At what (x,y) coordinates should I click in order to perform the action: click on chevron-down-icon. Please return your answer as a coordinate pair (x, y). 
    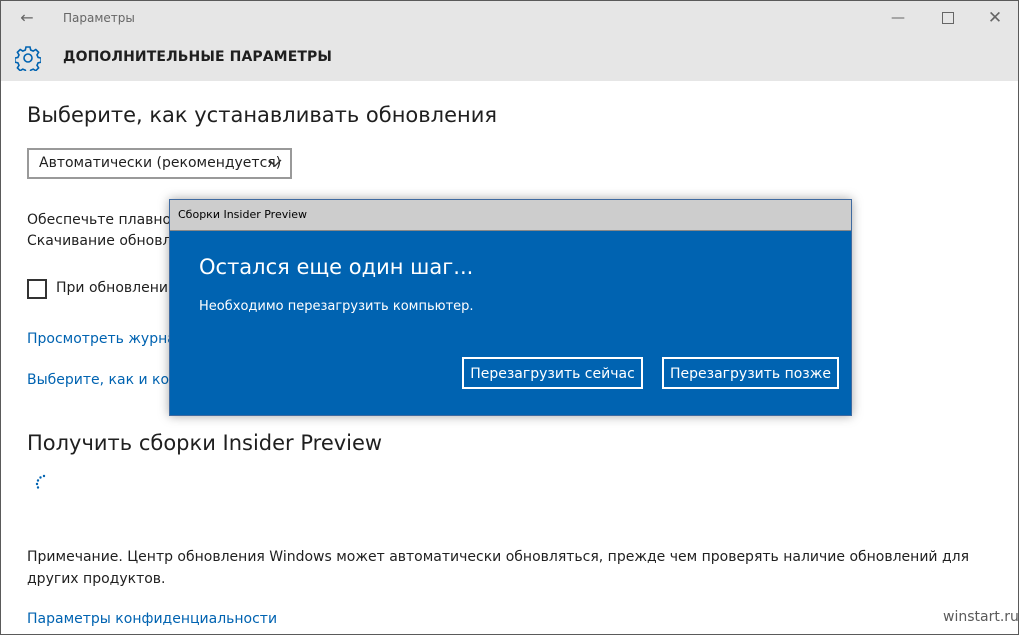
    Looking at the image, I should click on (275, 163).